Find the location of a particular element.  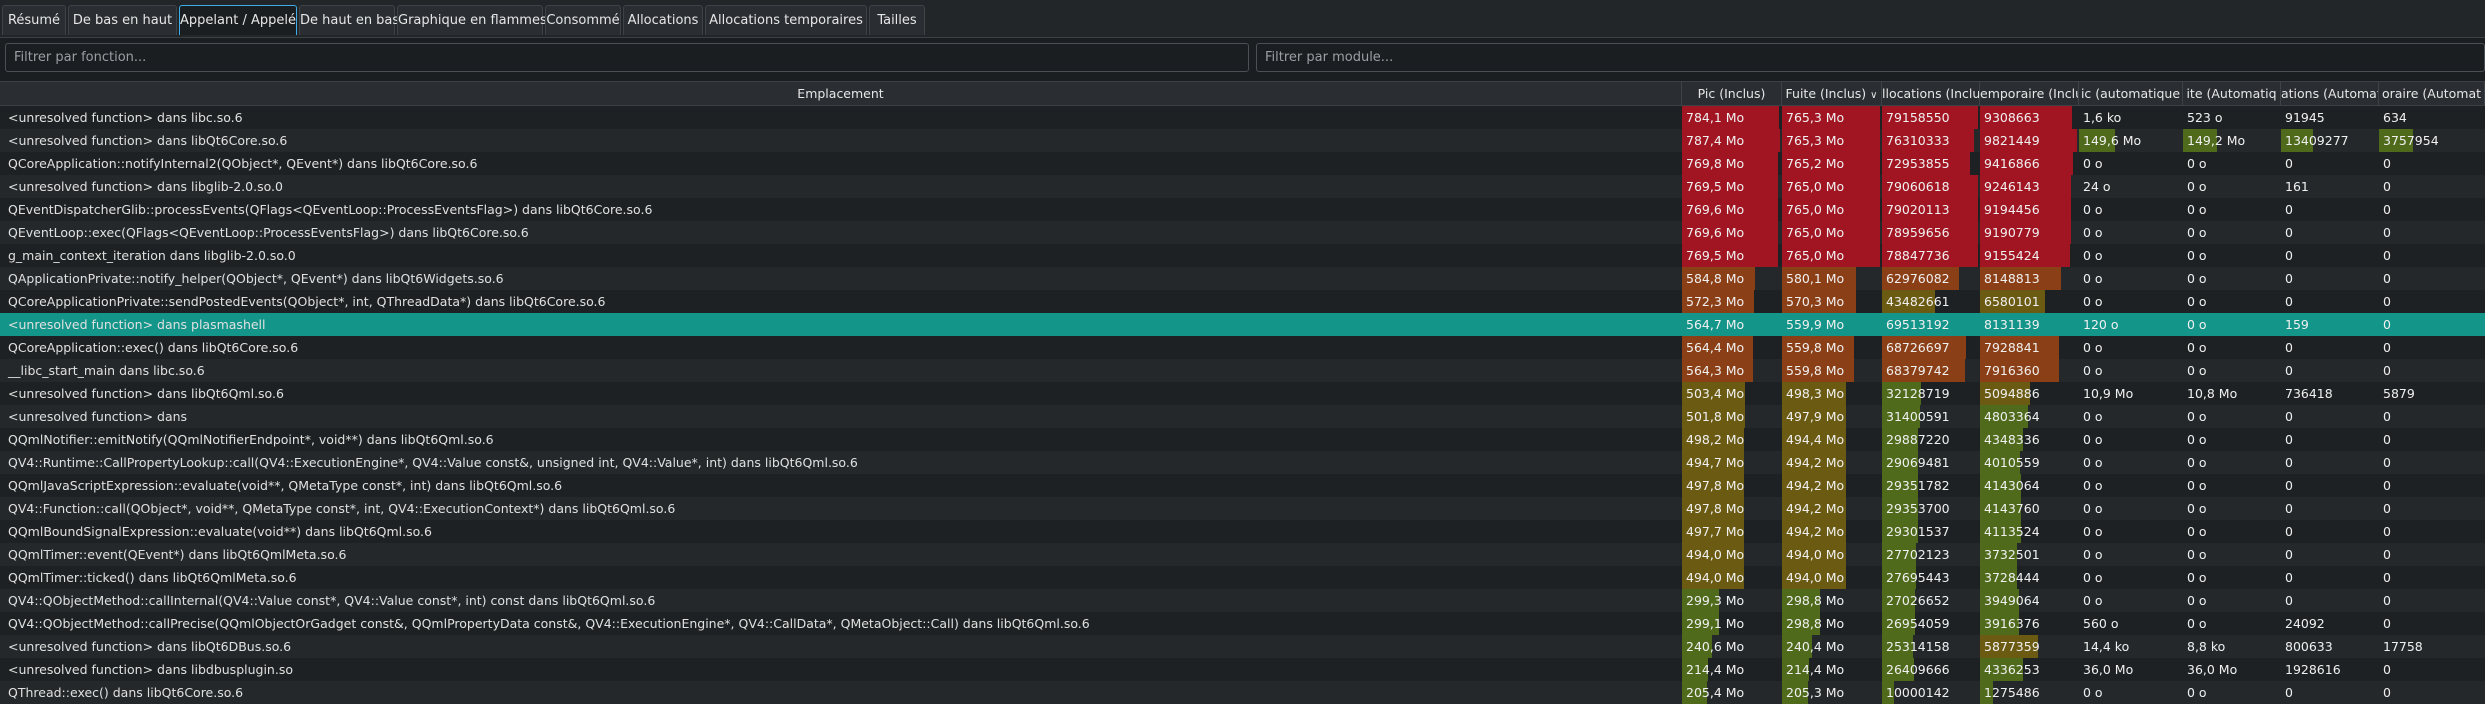

column-header-7: ite (Automatiq is located at coordinates (2232, 93).